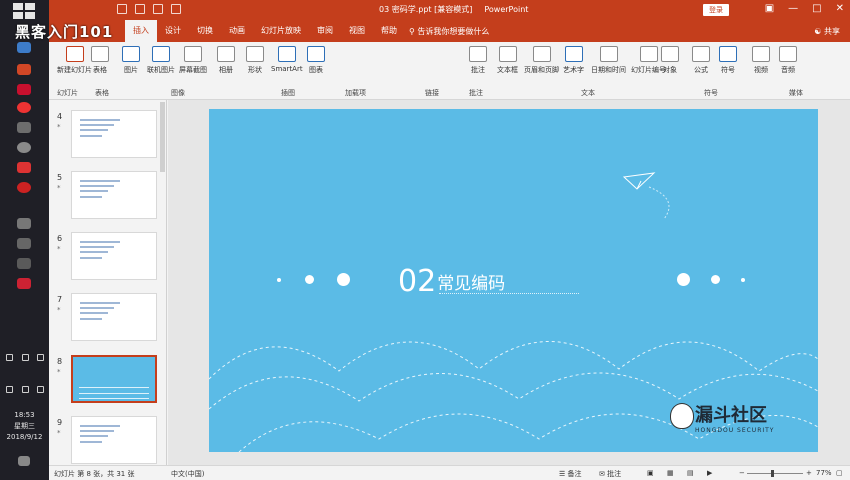 This screenshot has width=850, height=480. I want to click on ribbon-button-6: 形状, so click(255, 60).